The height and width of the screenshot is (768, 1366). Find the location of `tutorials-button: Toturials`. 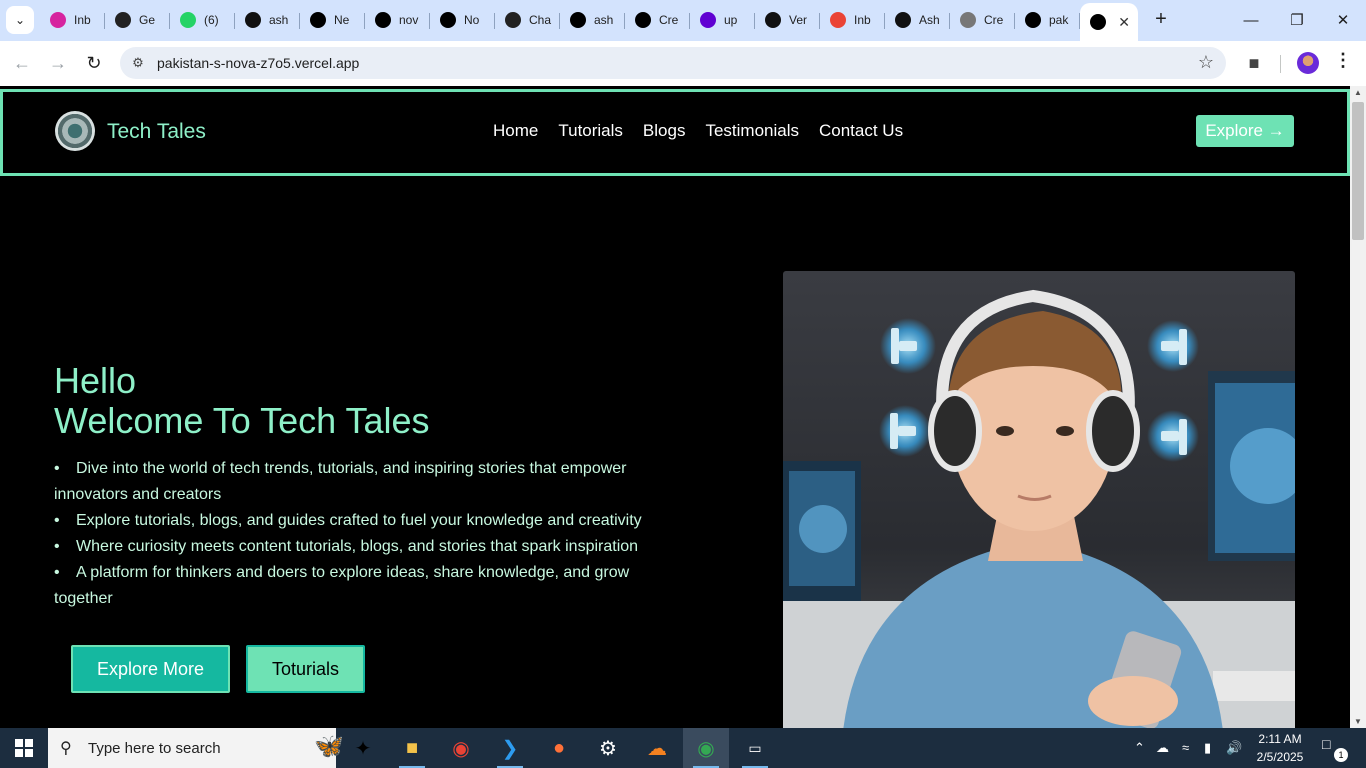

tutorials-button: Toturials is located at coordinates (305, 669).